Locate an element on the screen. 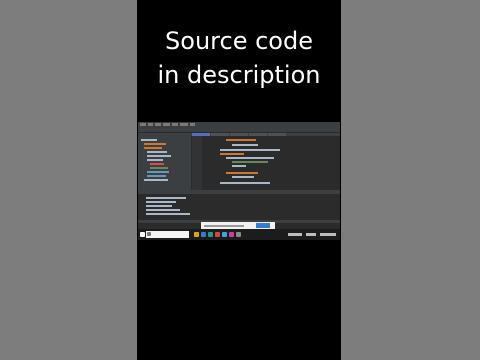  notification-popup is located at coordinates (238, 225).